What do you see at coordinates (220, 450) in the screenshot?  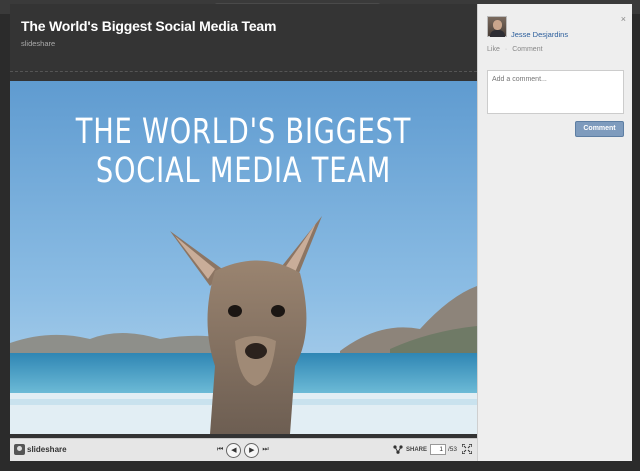 I see `first-slide-icon: ⏮` at bounding box center [220, 450].